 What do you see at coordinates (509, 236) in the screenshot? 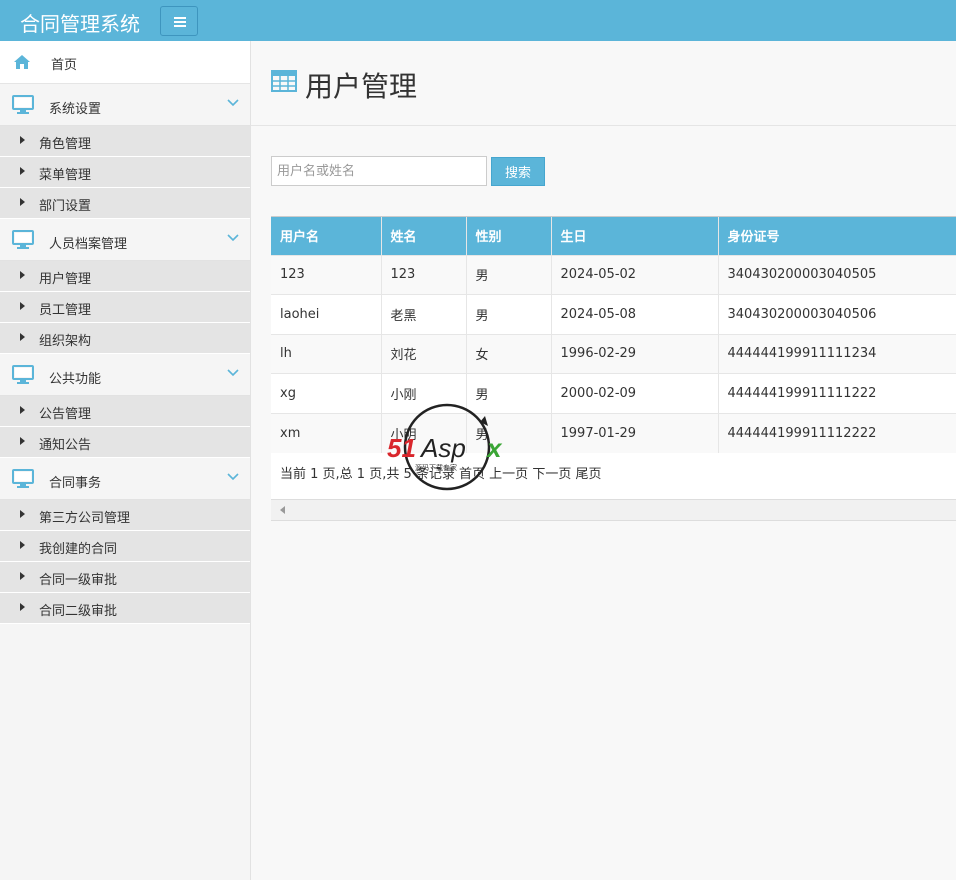
I see `column-header: 性别` at bounding box center [509, 236].